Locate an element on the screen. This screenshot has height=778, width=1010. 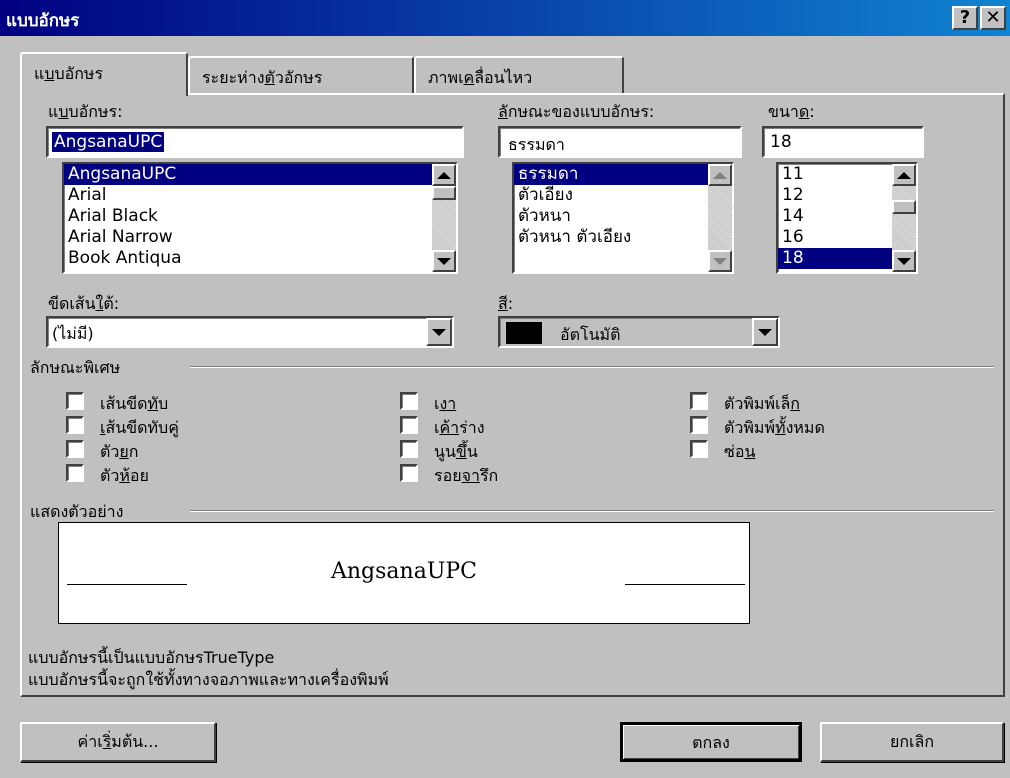
ok-button: ตกลง is located at coordinates (711, 742).